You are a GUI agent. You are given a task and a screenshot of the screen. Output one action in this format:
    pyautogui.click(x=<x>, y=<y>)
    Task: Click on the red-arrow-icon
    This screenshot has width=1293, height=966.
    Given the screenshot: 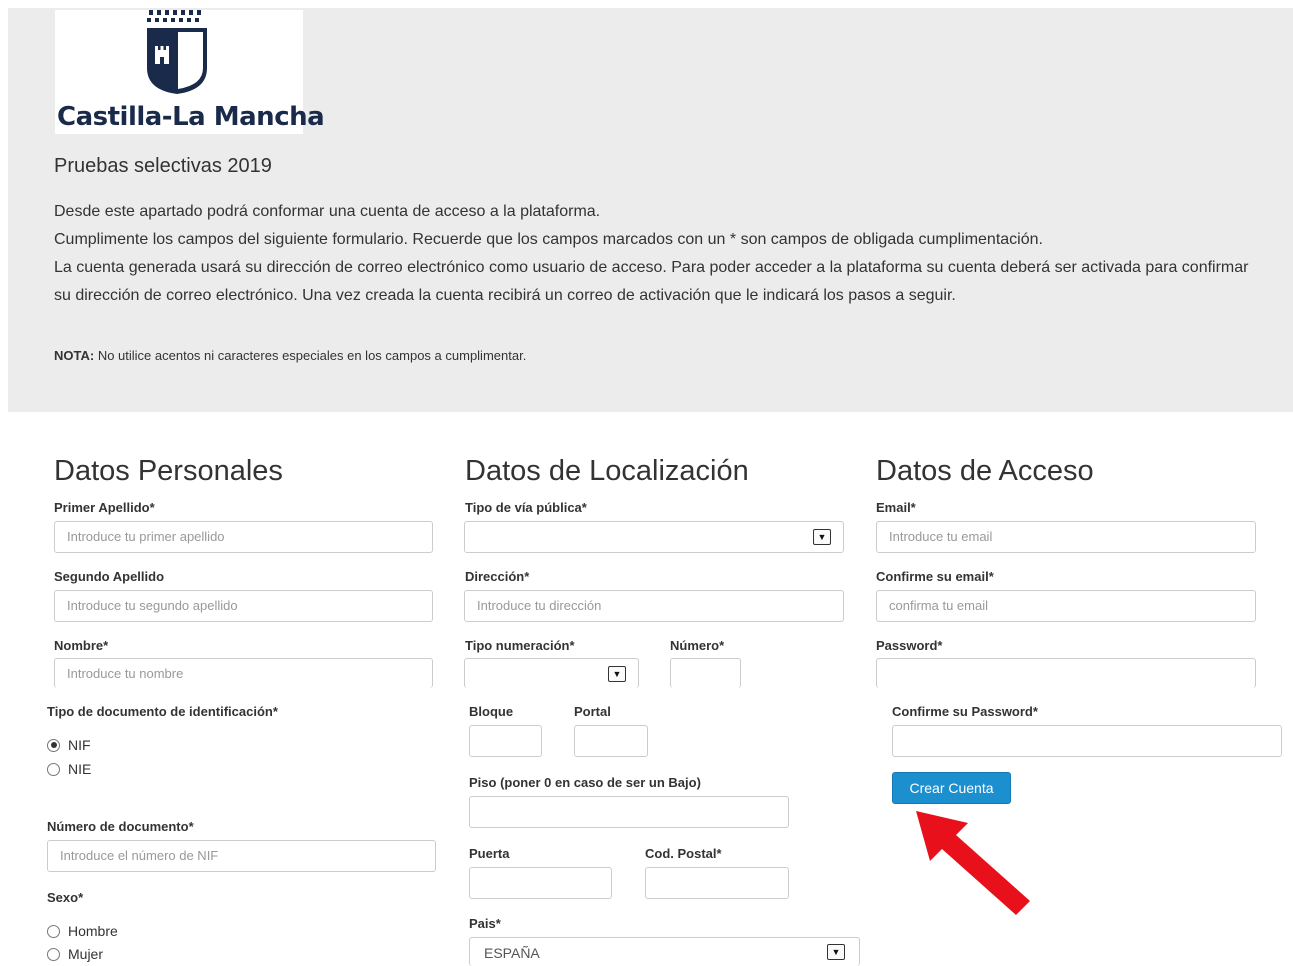 What is the action you would take?
    pyautogui.click(x=973, y=863)
    